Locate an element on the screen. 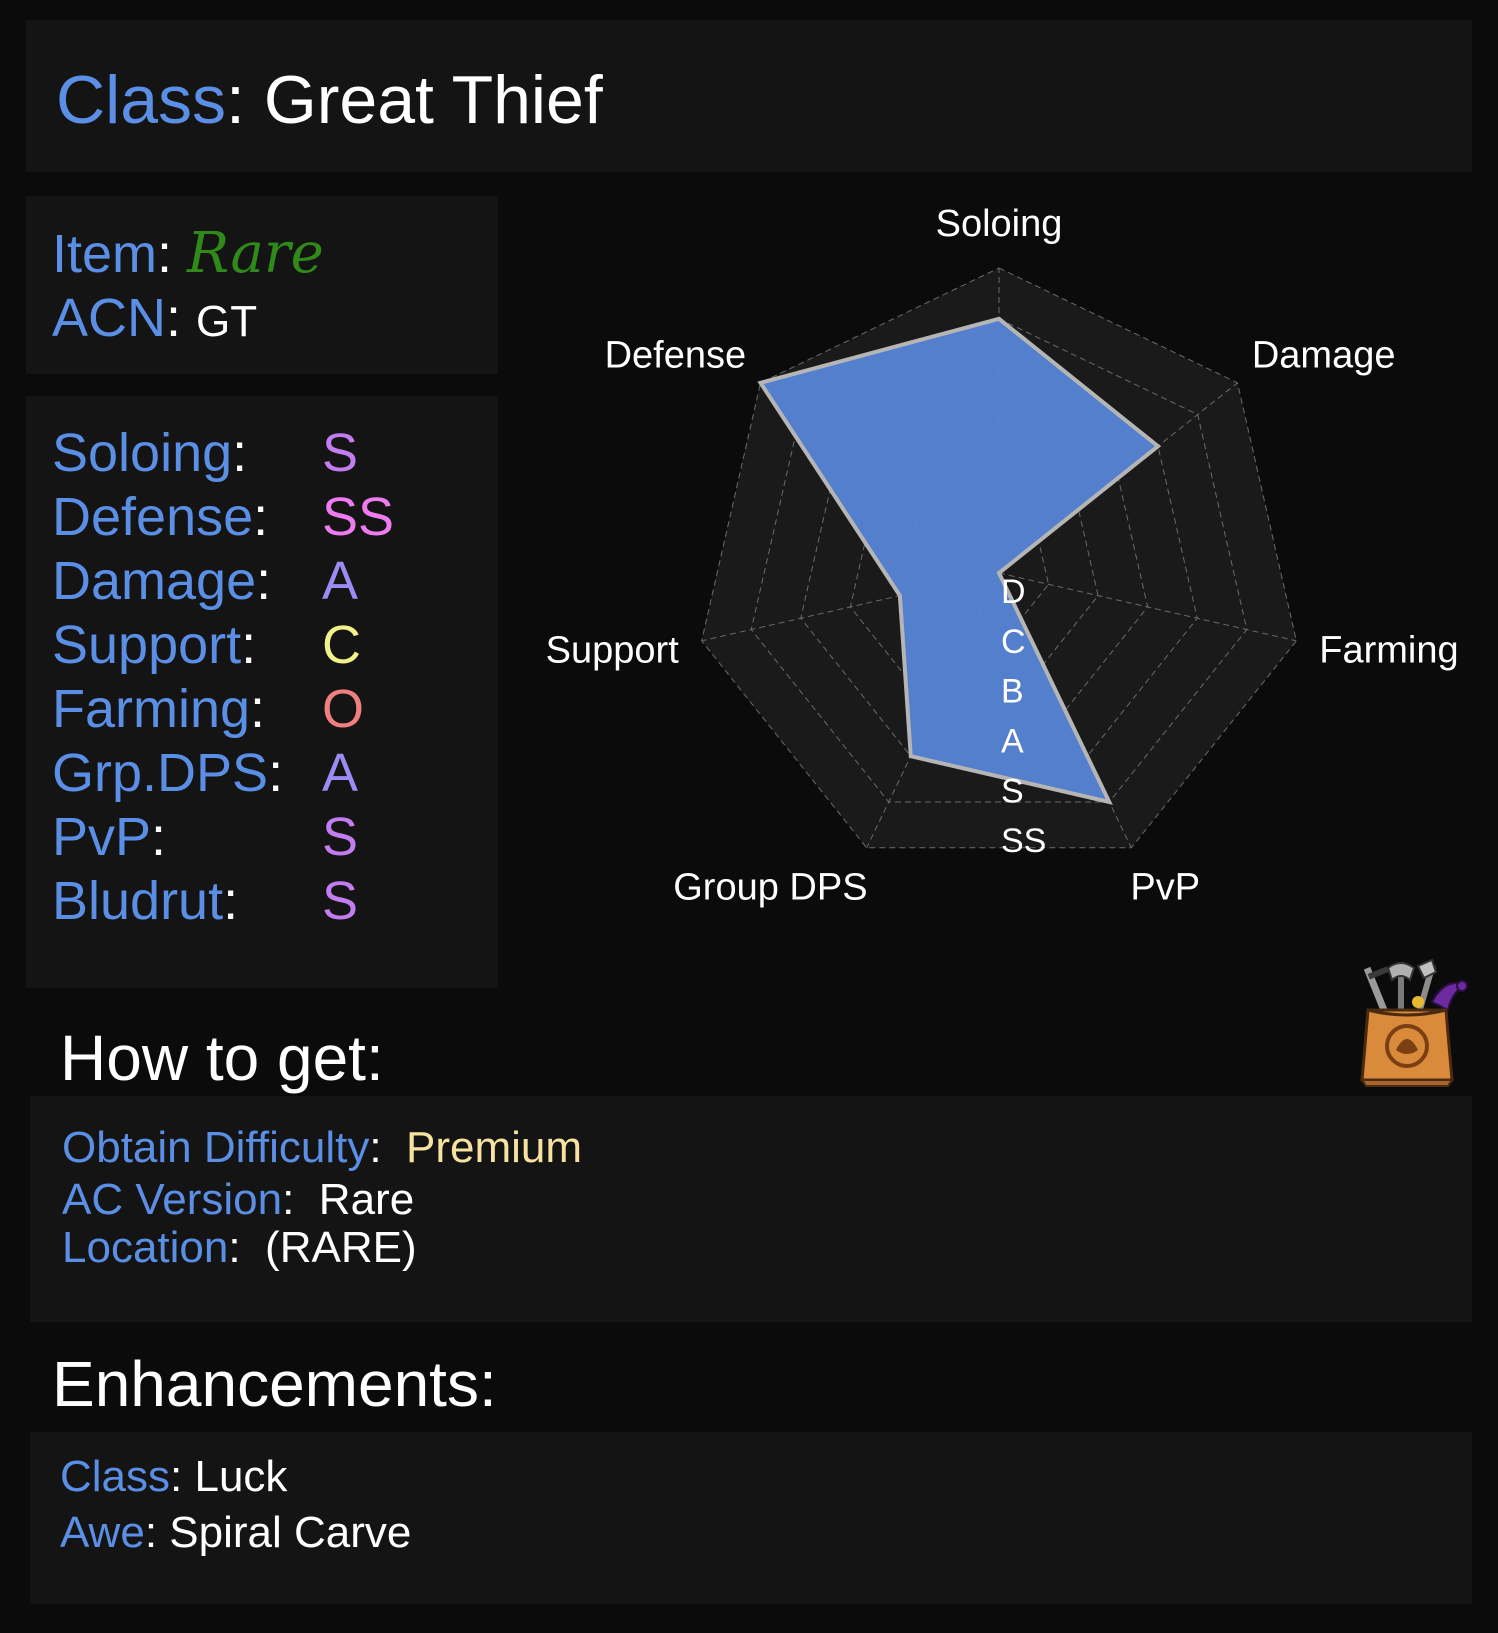  class-label: Class is located at coordinates (141, 100).